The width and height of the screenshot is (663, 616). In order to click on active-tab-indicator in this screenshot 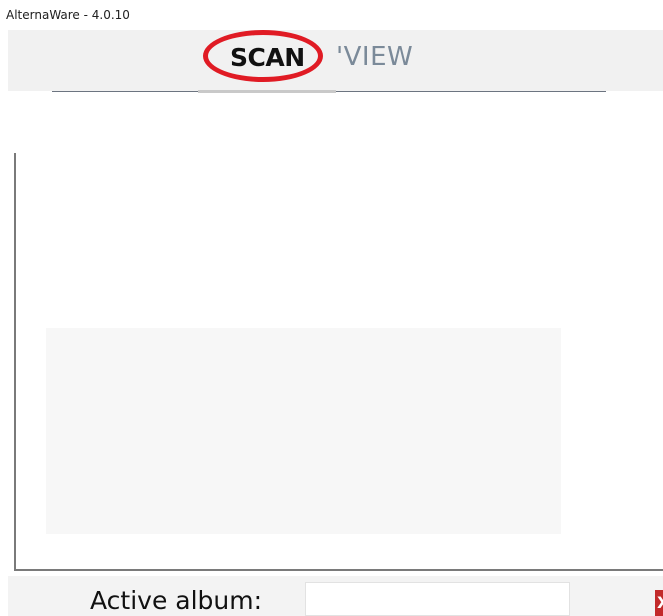, I will do `click(267, 91)`.